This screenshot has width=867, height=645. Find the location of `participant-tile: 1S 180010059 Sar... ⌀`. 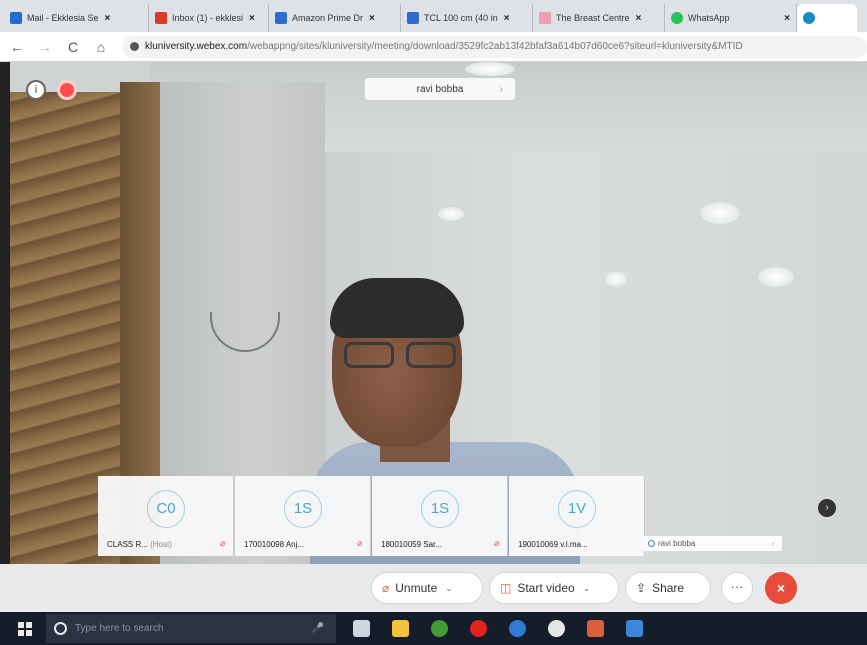

participant-tile: 1S 180010059 Sar... ⌀ is located at coordinates (440, 516).